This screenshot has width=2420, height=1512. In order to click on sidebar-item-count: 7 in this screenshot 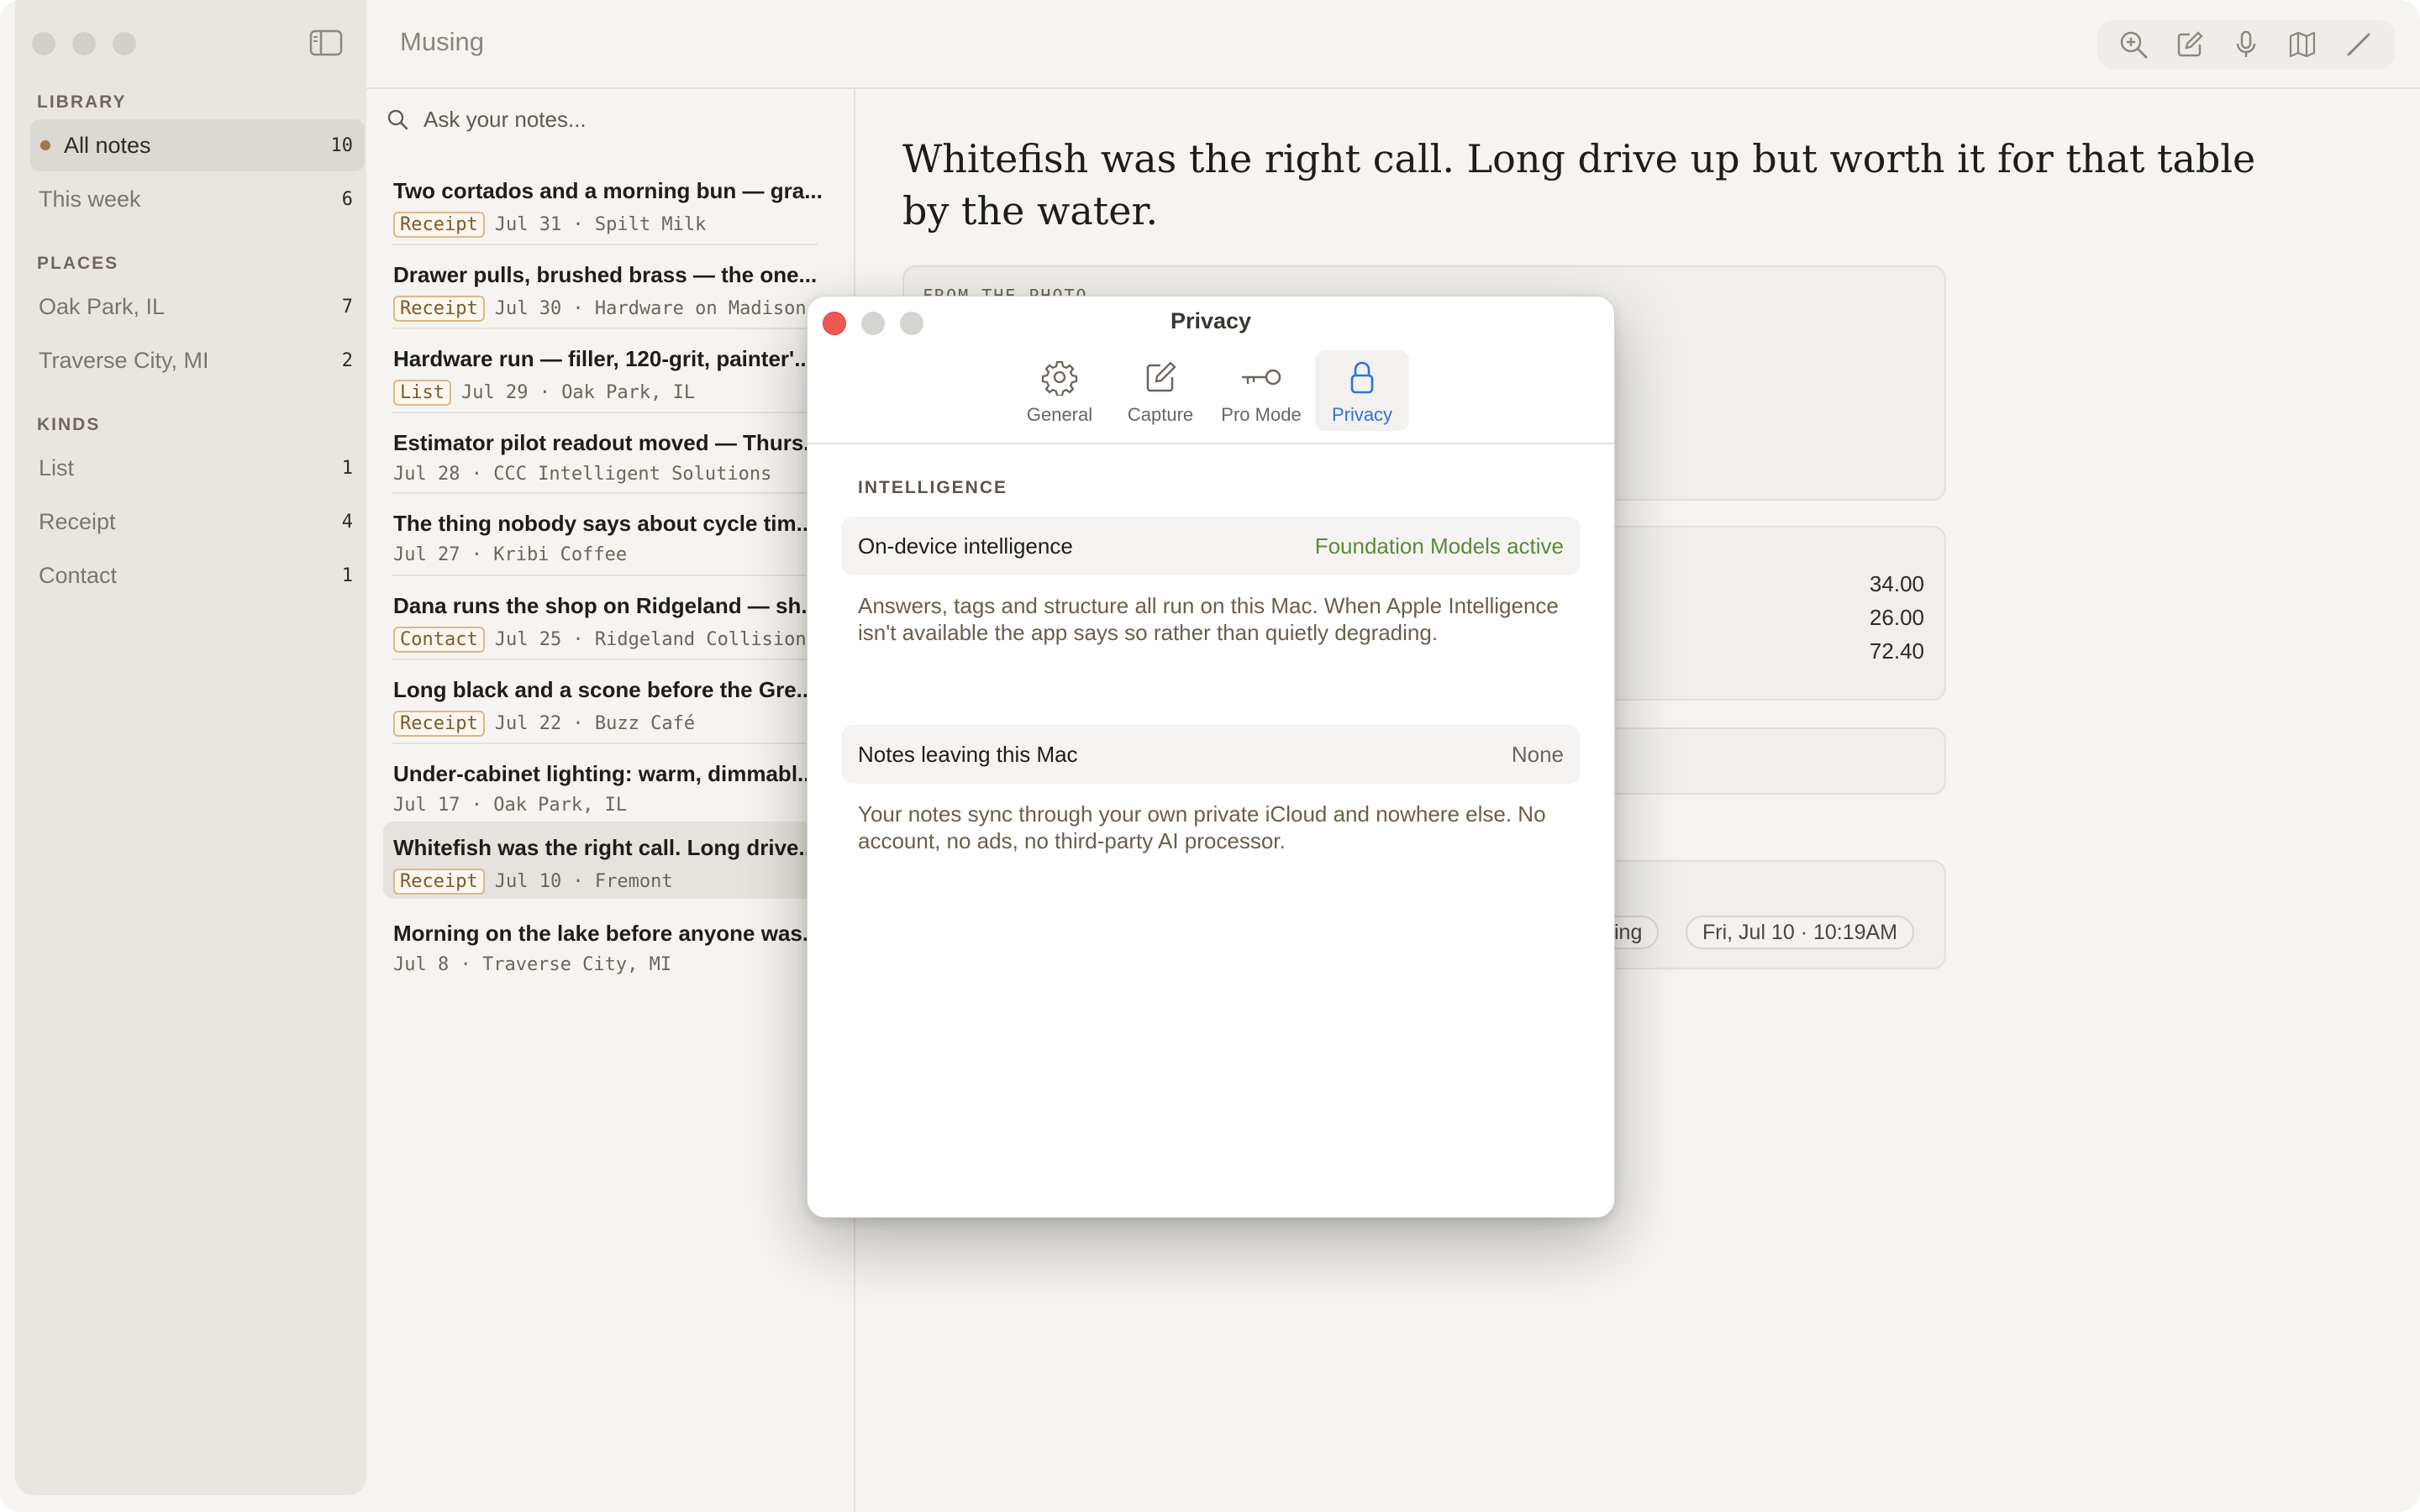, I will do `click(347, 307)`.